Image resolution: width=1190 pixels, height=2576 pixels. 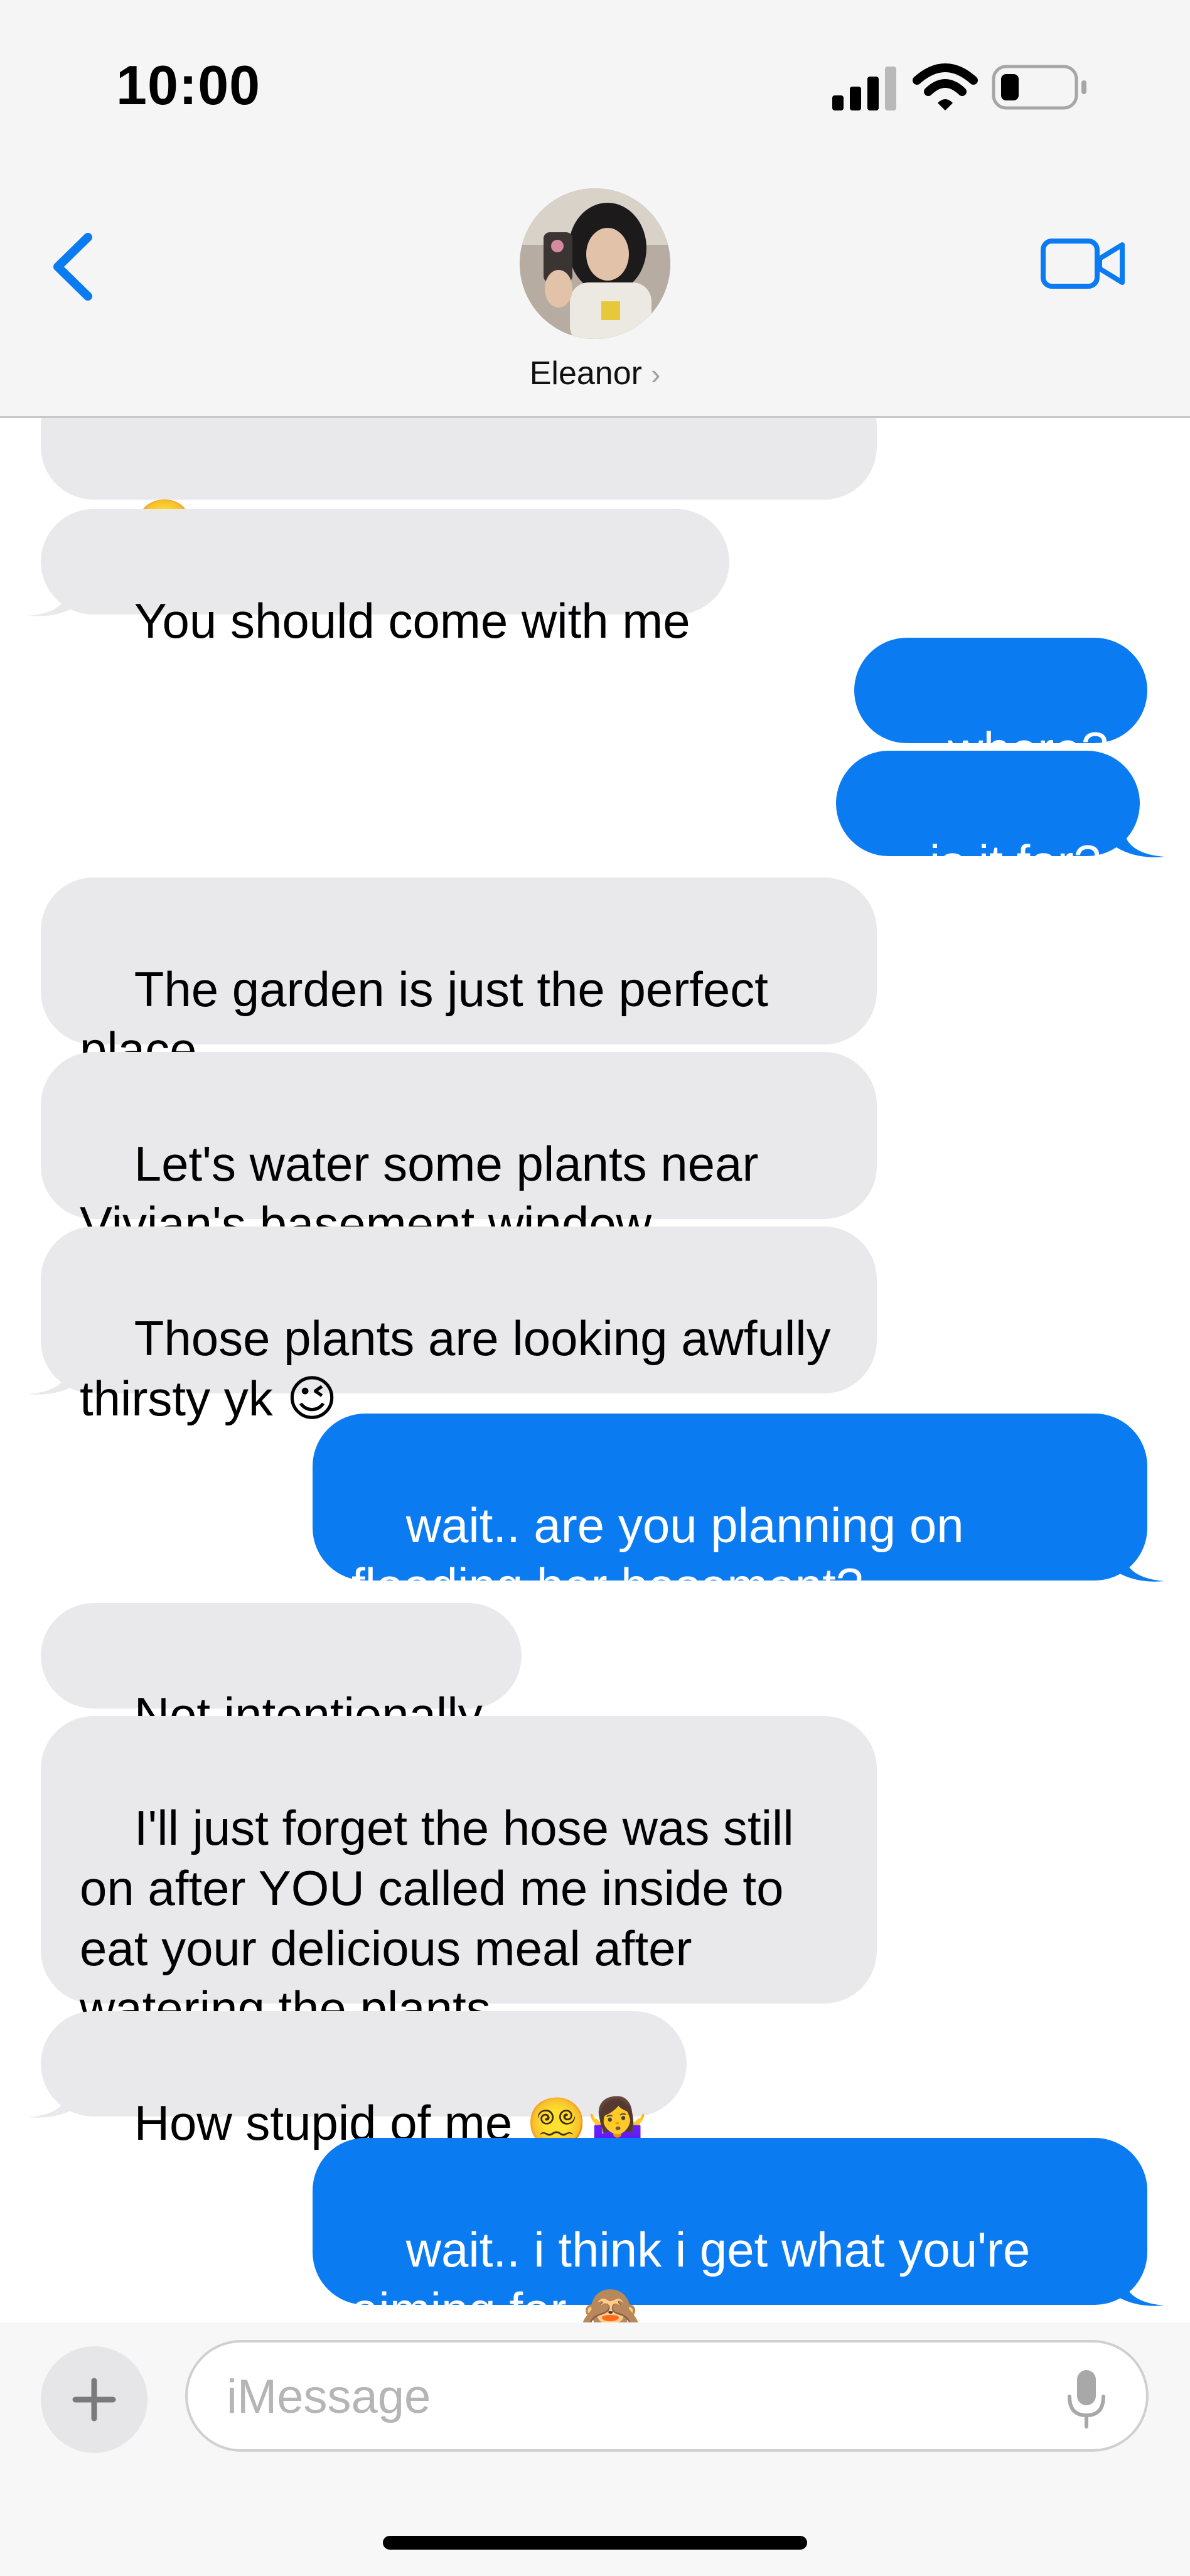 What do you see at coordinates (459, 485) in the screenshot?
I see `incoming-message: 🤭` at bounding box center [459, 485].